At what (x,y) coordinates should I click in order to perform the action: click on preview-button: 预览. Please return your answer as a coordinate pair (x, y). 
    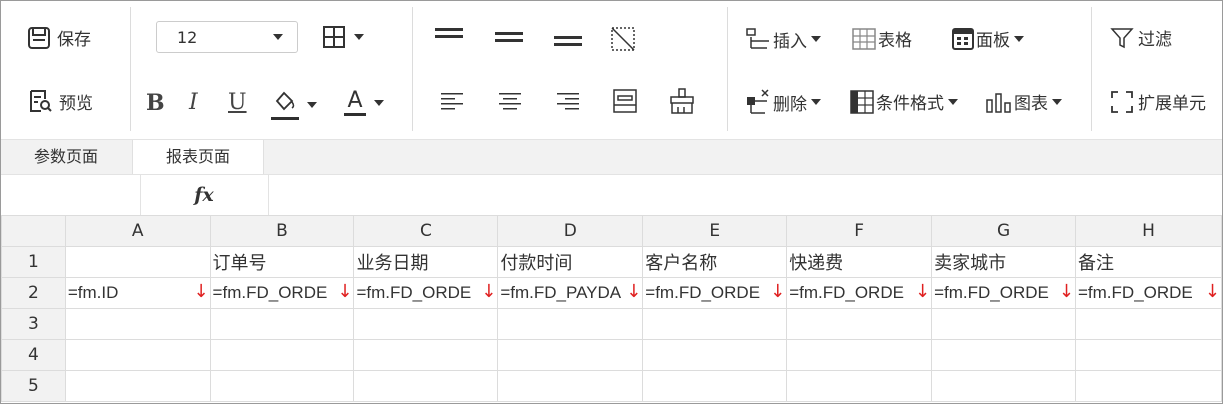
    Looking at the image, I should click on (60, 101).